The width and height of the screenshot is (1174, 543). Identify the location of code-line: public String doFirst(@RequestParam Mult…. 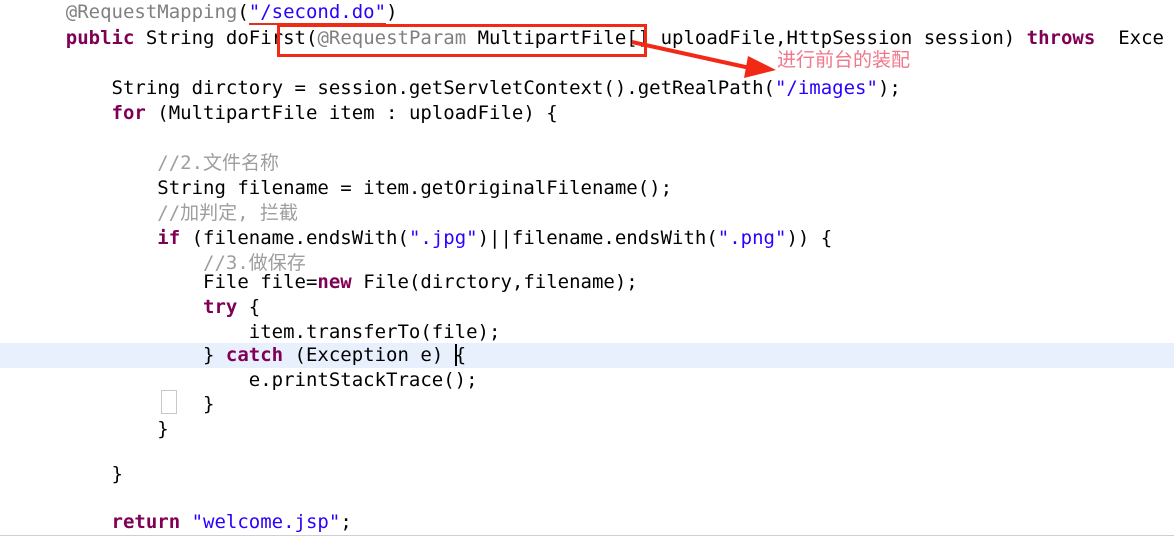
(587, 38).